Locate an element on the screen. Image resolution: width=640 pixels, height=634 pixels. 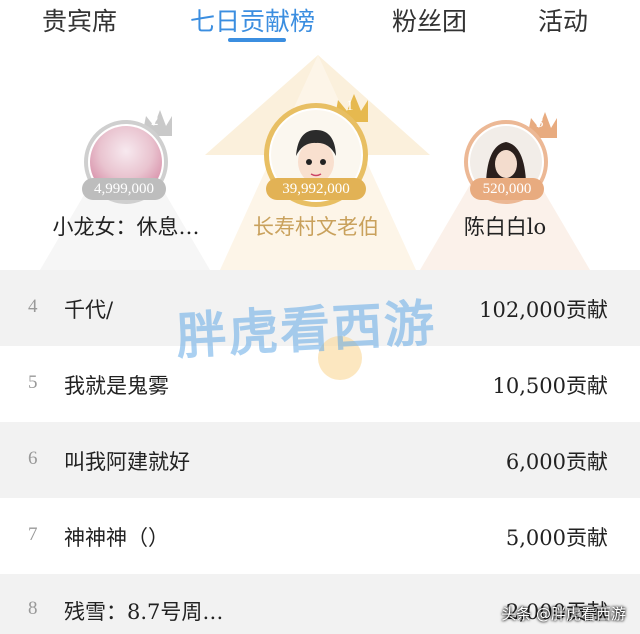
rank-number: 4 is located at coordinates (33, 306).